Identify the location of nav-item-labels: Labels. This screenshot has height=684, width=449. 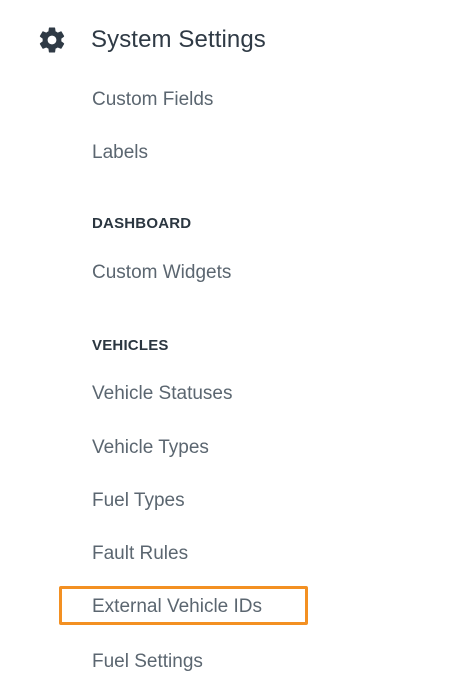
(120, 153).